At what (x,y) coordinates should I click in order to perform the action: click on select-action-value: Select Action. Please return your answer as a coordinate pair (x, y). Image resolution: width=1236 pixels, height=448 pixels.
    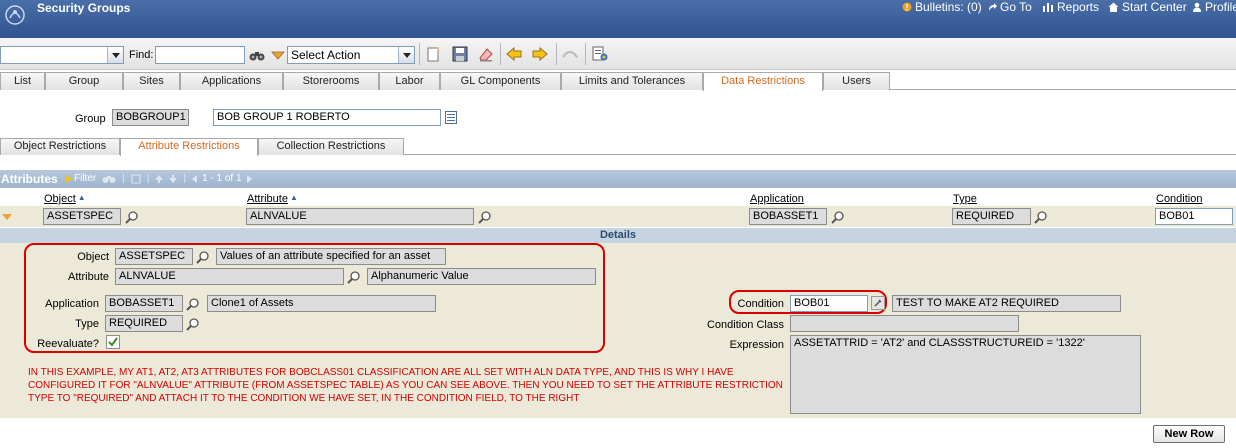
    Looking at the image, I should click on (326, 55).